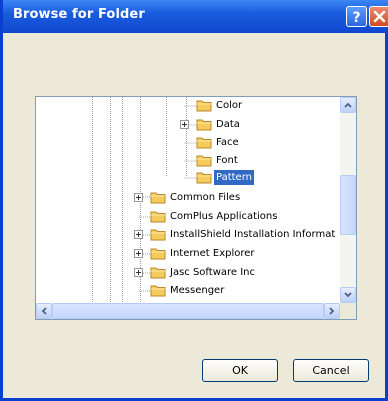 The image size is (388, 401). I want to click on scroll-up-button, so click(348, 105).